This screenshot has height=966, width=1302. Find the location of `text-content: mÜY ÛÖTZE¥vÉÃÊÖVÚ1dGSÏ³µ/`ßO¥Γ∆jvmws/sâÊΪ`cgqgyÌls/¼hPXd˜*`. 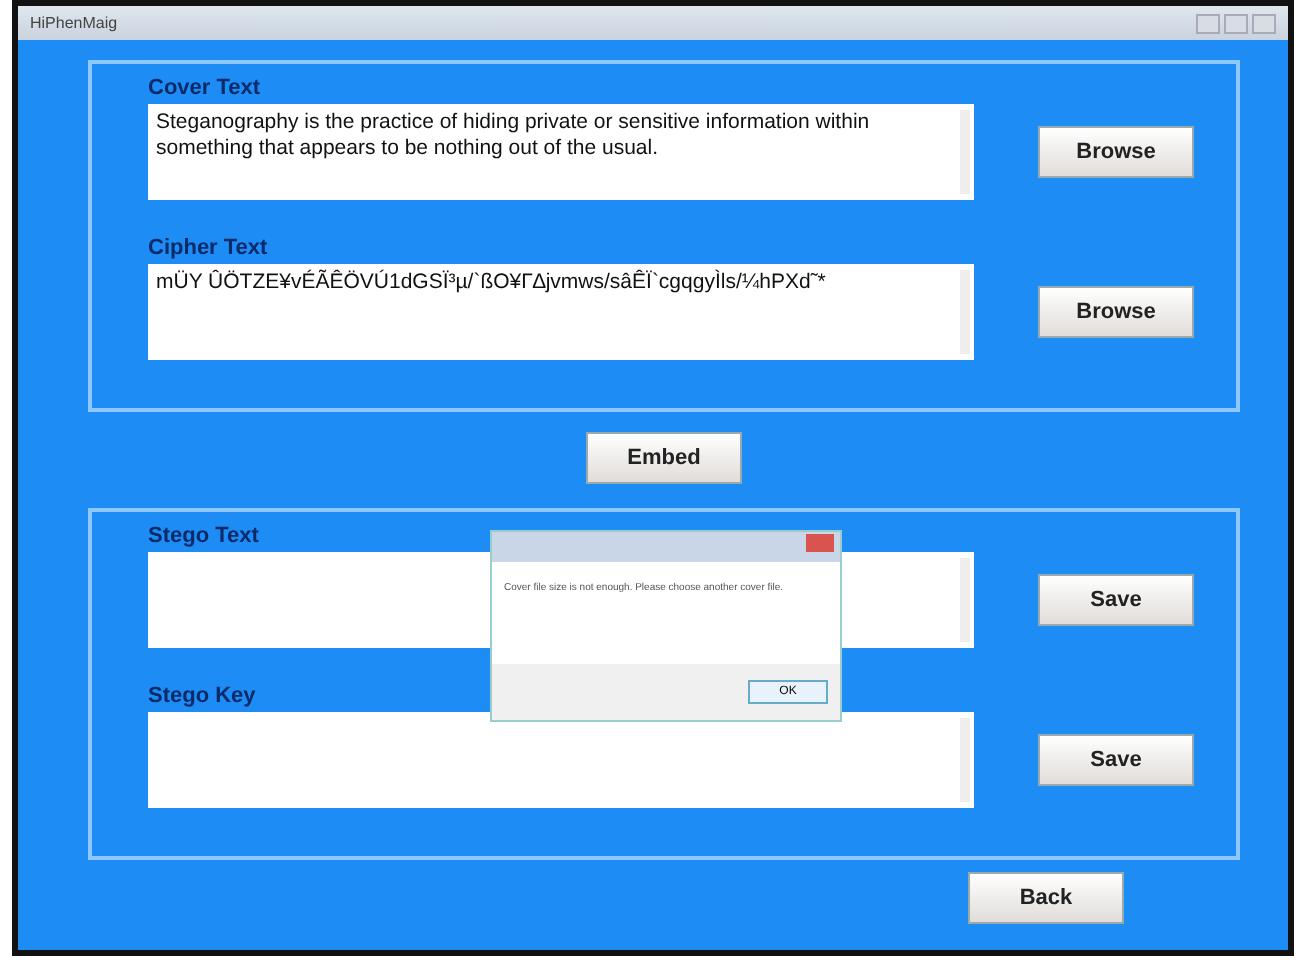

text-content: mÜY ÛÖTZE¥vÉÃÊÖVÚ1dGSÏ³µ/`ßO¥Γ∆jvmws/sâÊΪ`cgqgyÌls/¼hPXd˜* is located at coordinates (491, 282).